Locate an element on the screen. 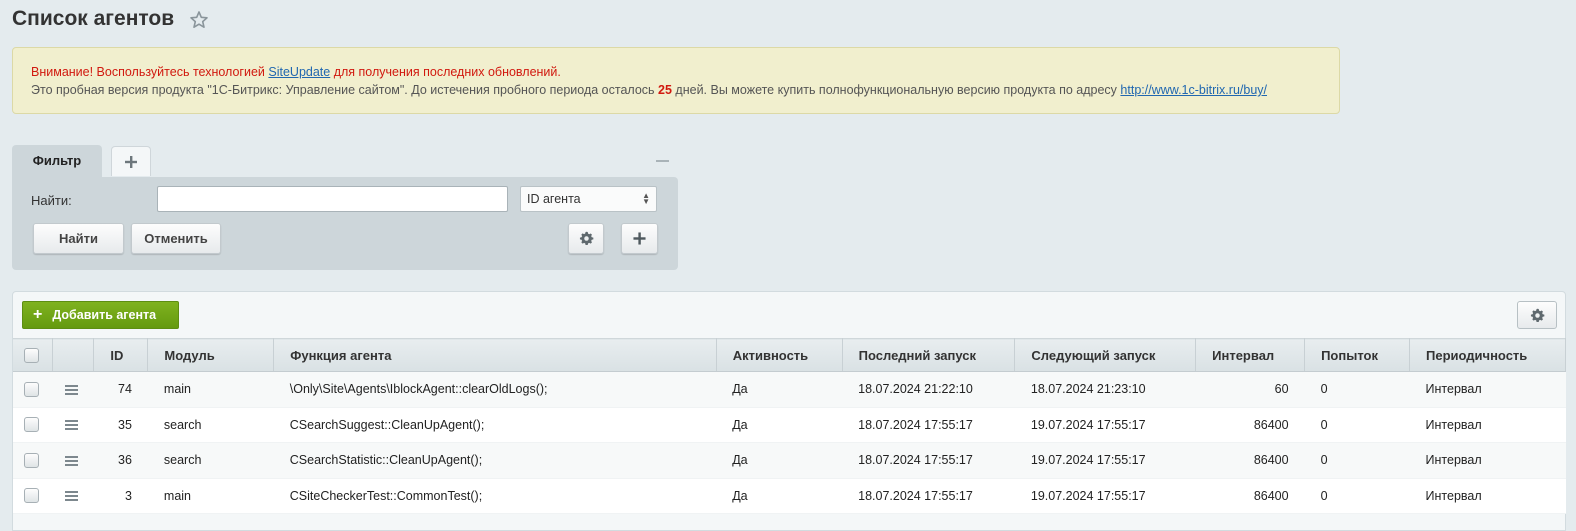 This screenshot has height=531, width=1576. column-header-function: Функция агента is located at coordinates (495, 355).